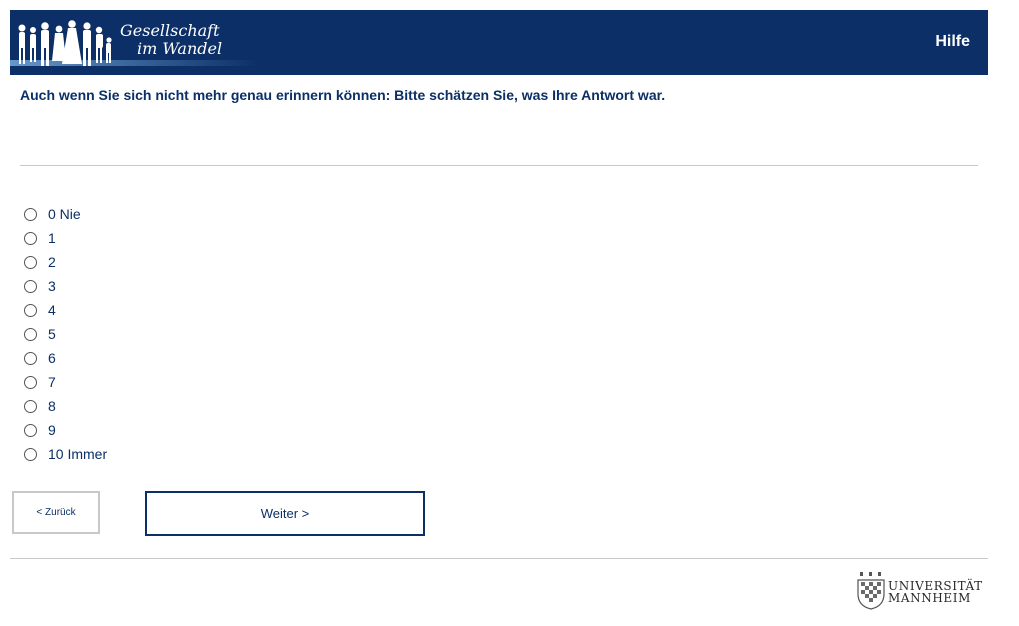 Image resolution: width=1019 pixels, height=626 pixels. Describe the element at coordinates (52, 262) in the screenshot. I see `option-label: 2` at that location.